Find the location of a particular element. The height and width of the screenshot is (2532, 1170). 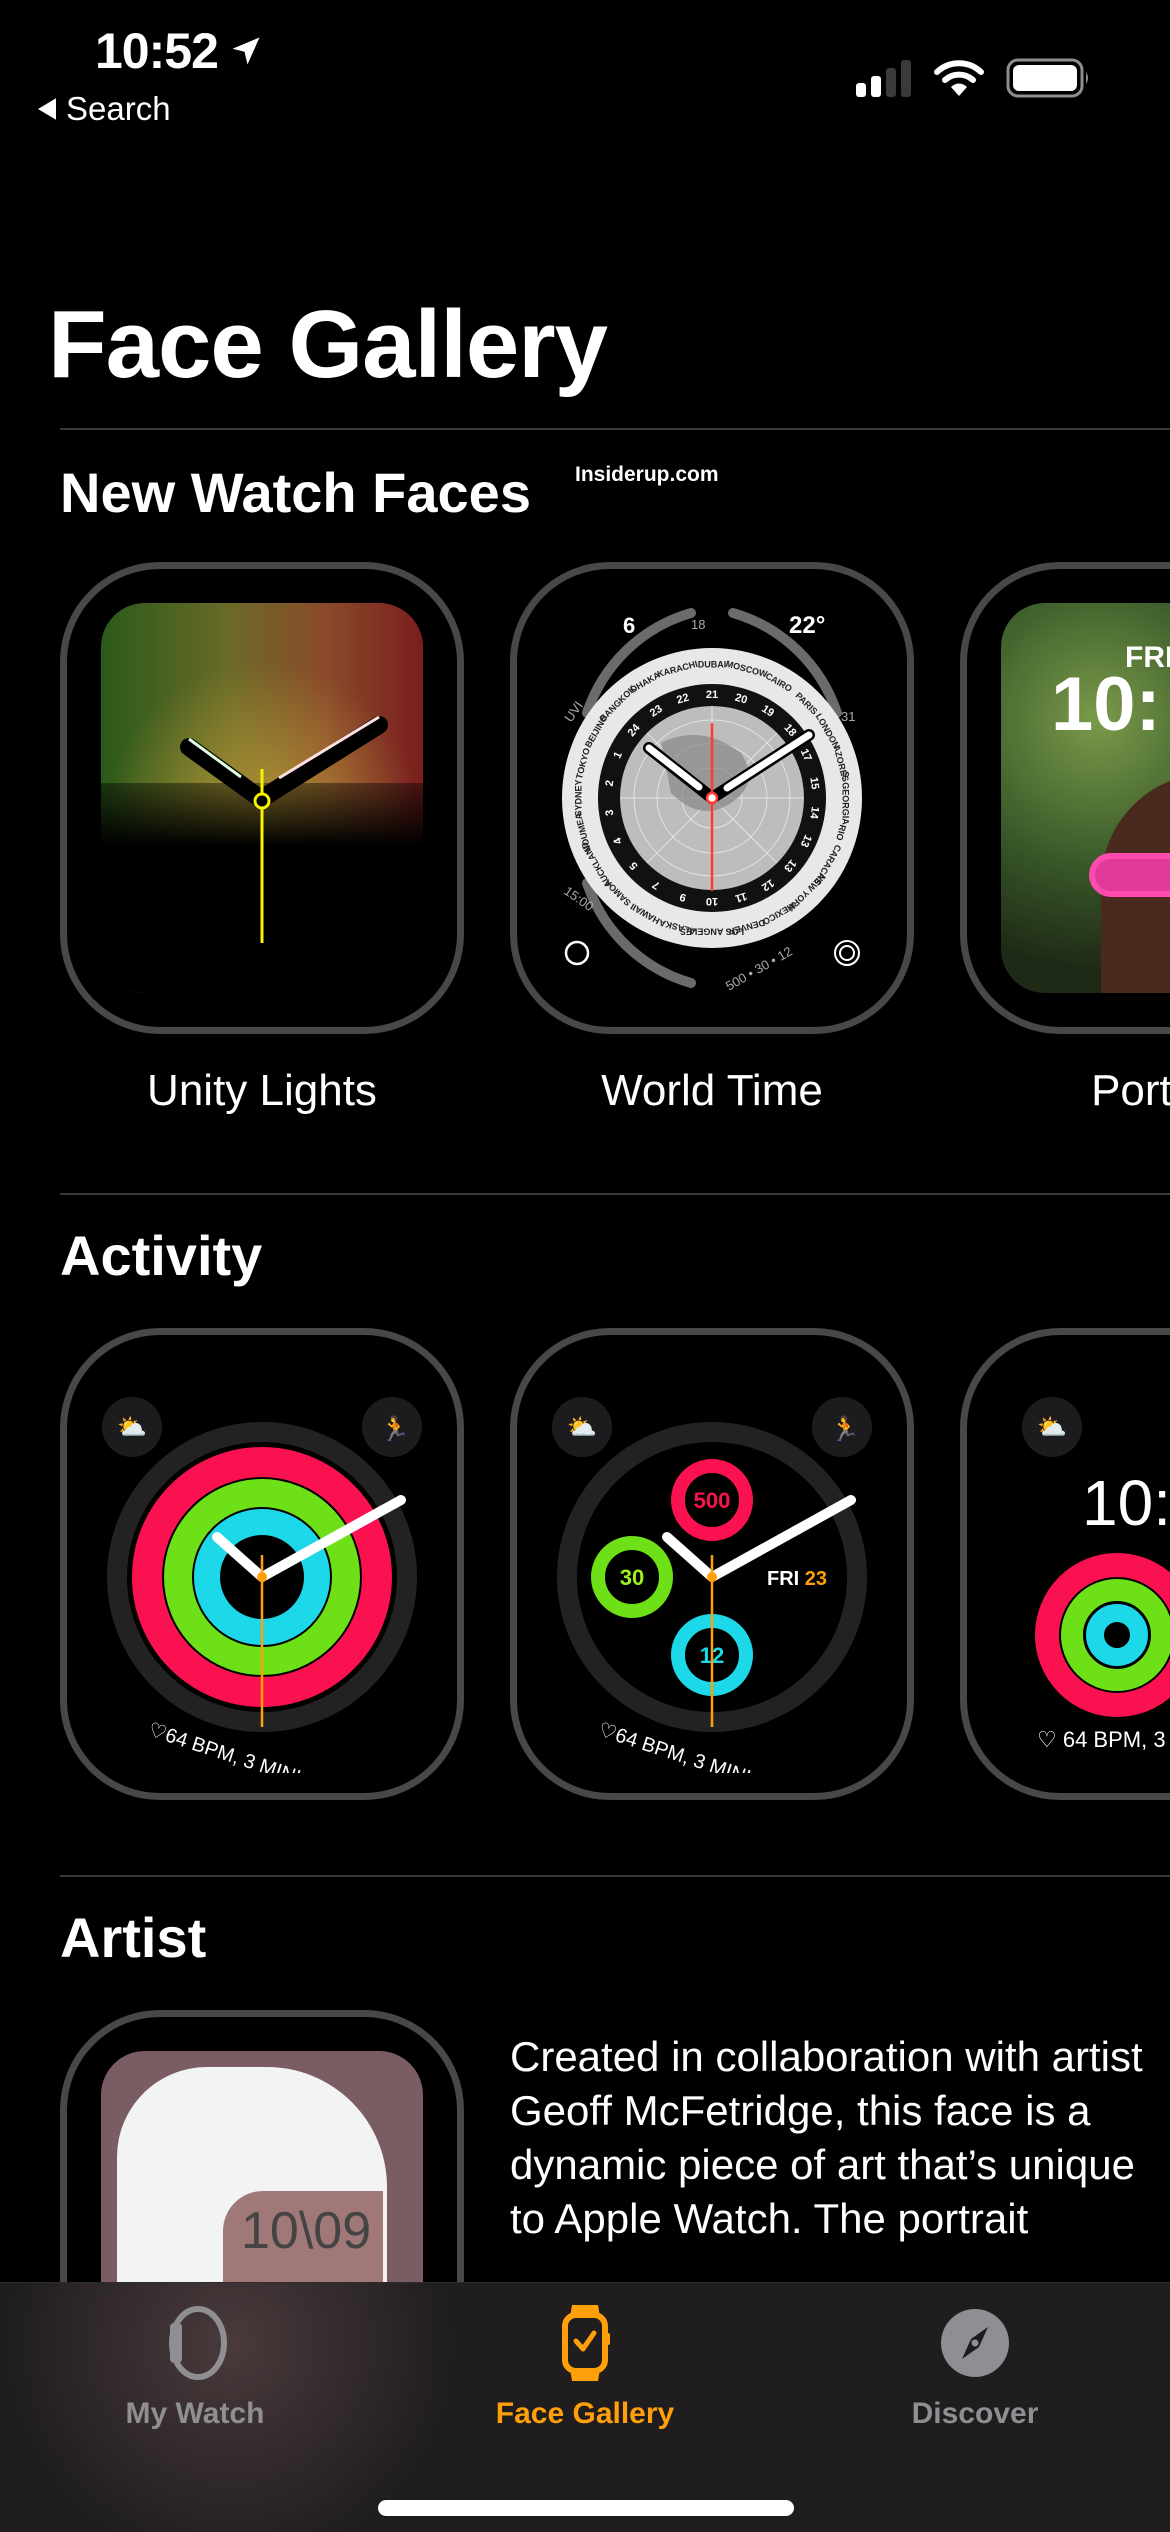

battery-icon is located at coordinates (1047, 78).